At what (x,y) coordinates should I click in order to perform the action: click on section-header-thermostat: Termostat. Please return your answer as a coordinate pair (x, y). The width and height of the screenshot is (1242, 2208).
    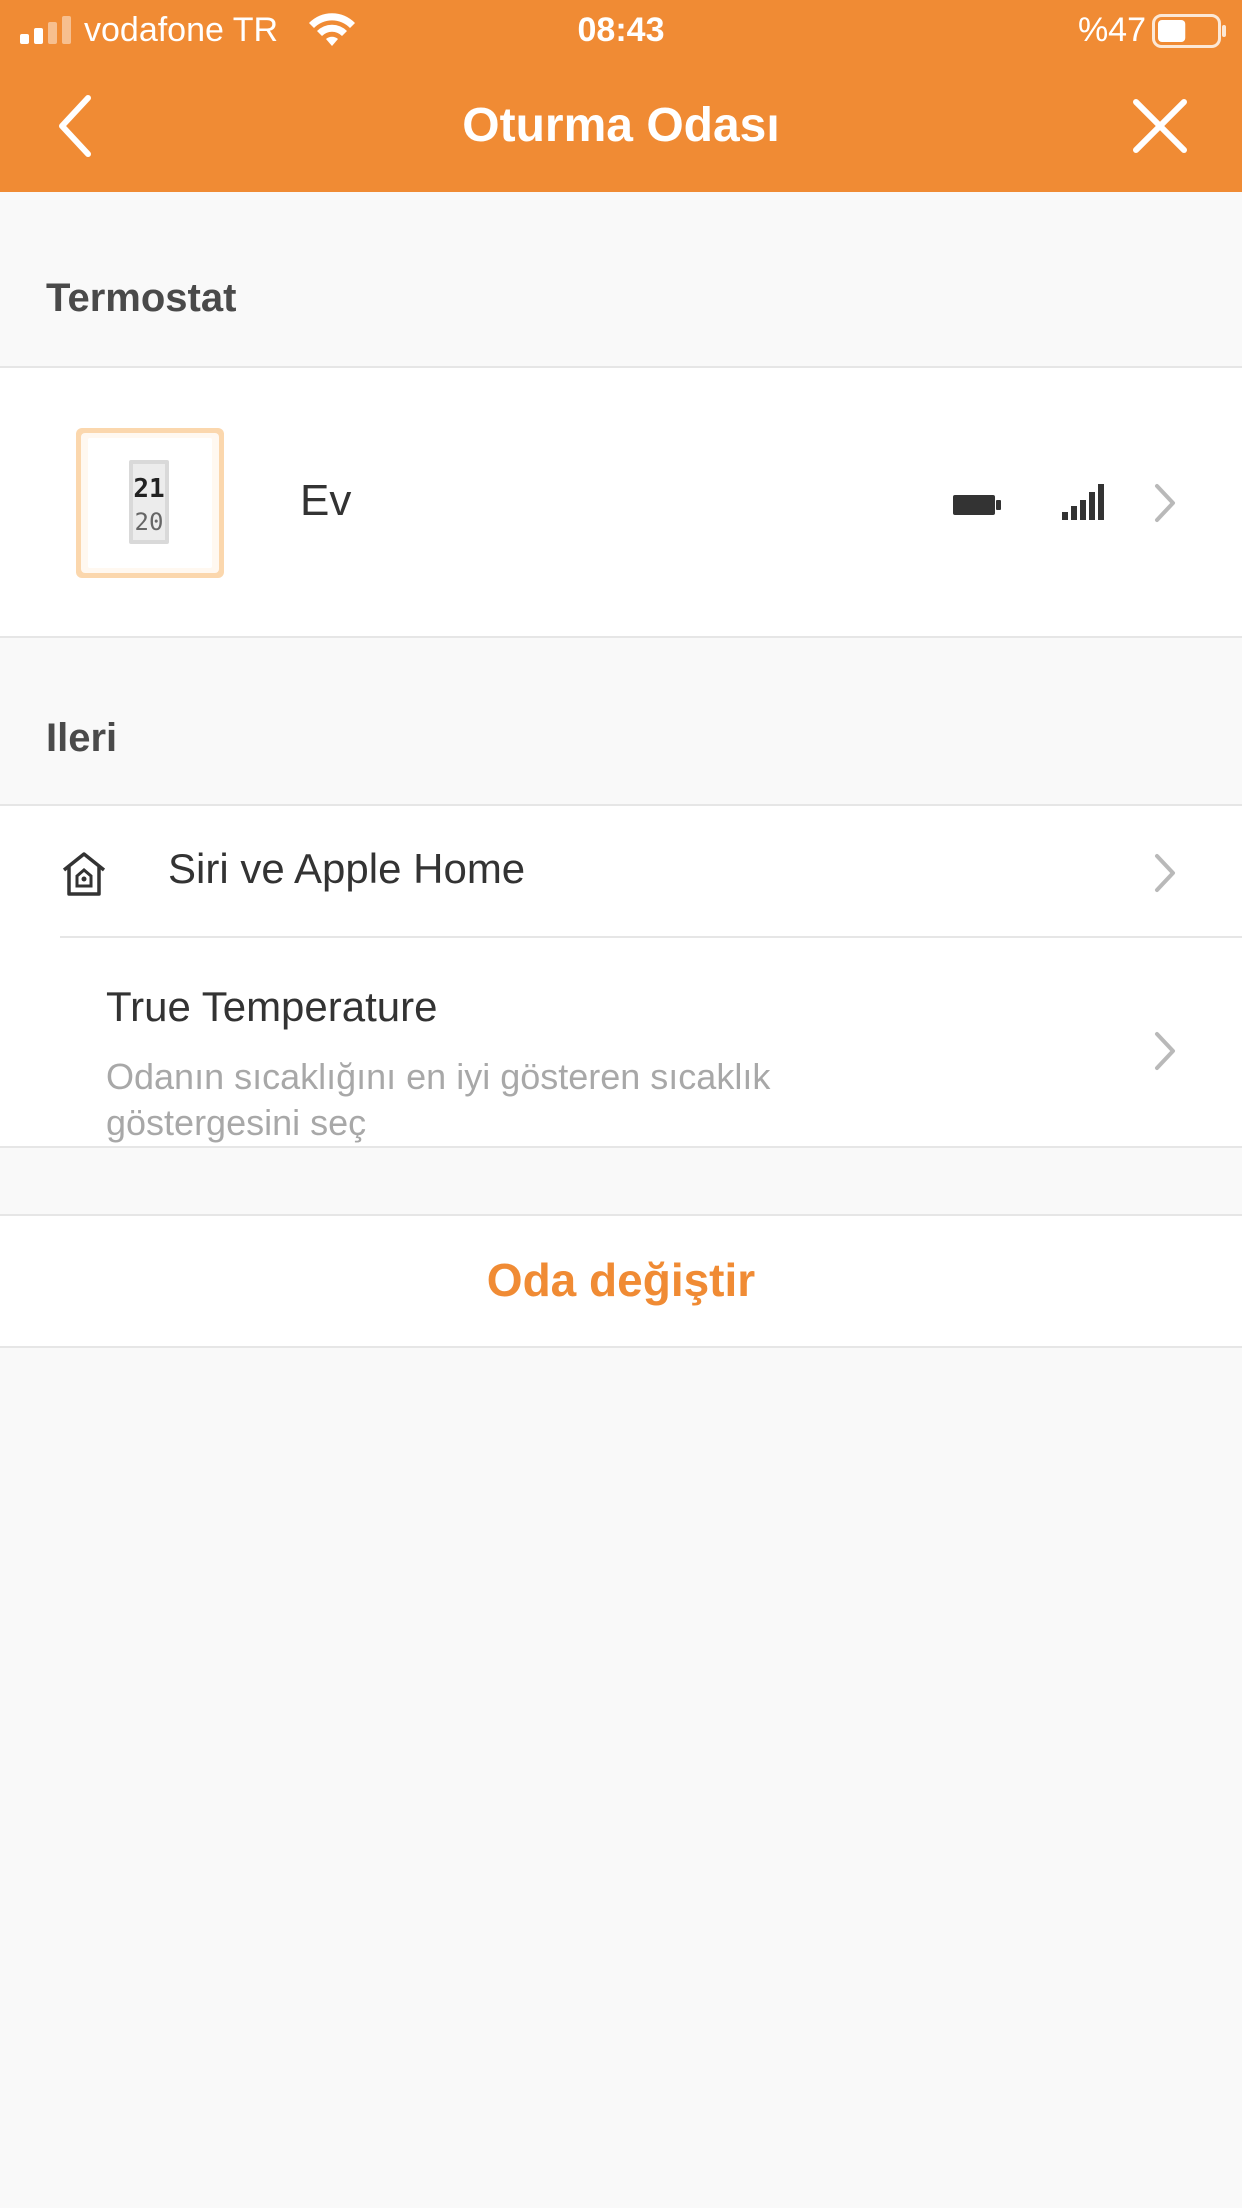
    Looking at the image, I should click on (621, 306).